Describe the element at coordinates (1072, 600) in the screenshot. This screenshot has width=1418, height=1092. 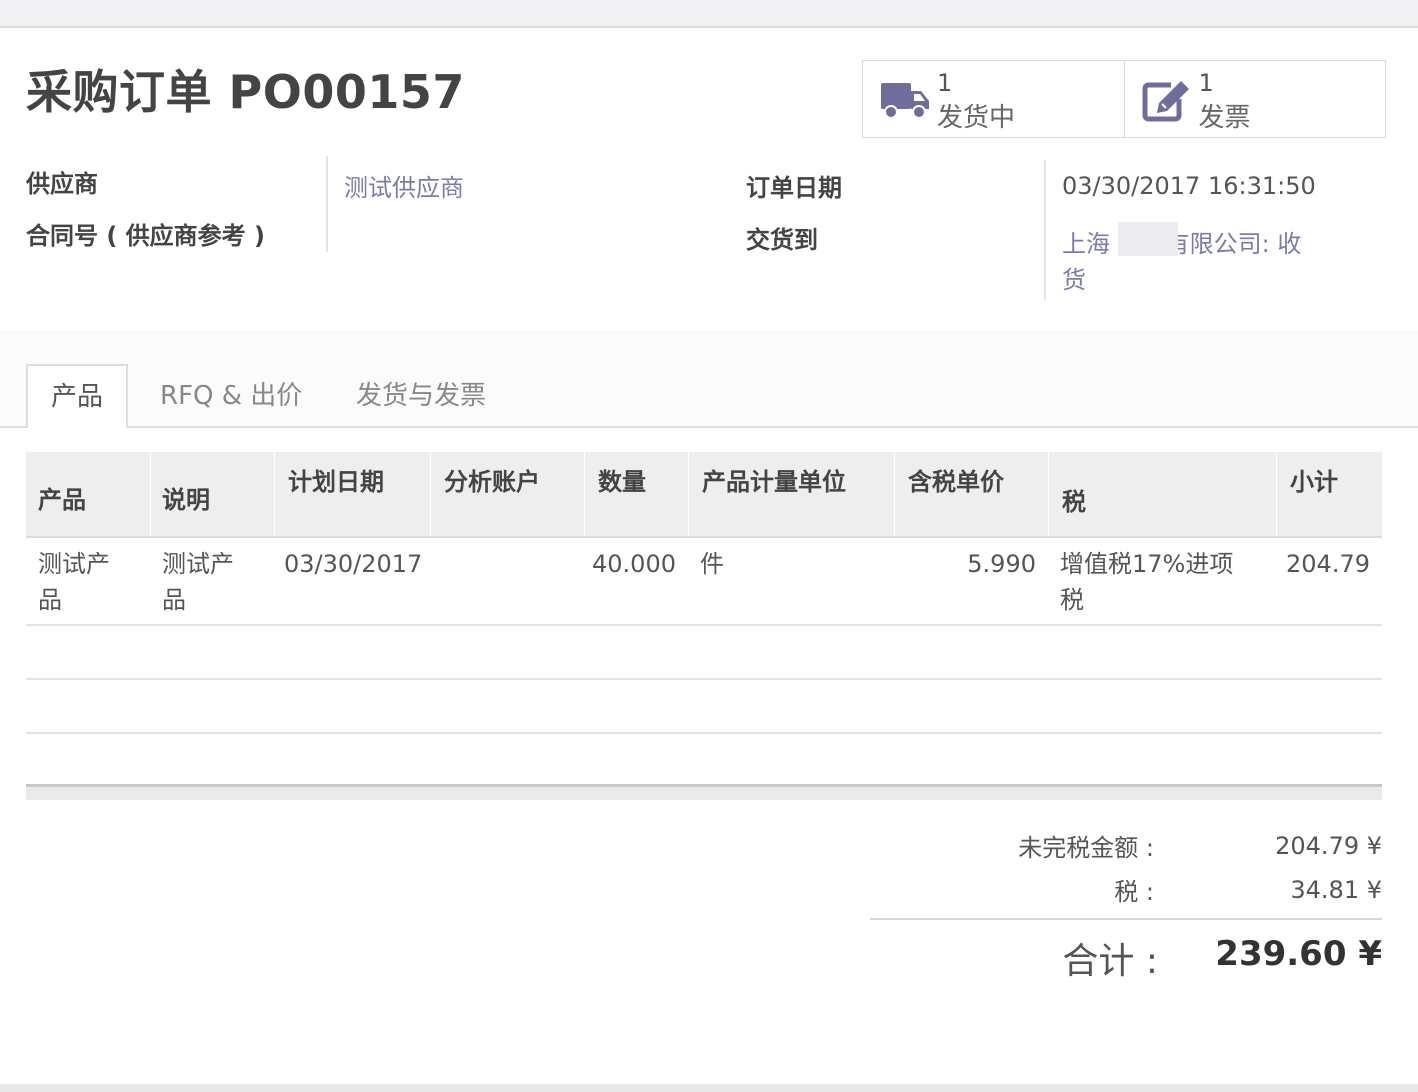
I see `cell-tax-cont: 税` at that location.